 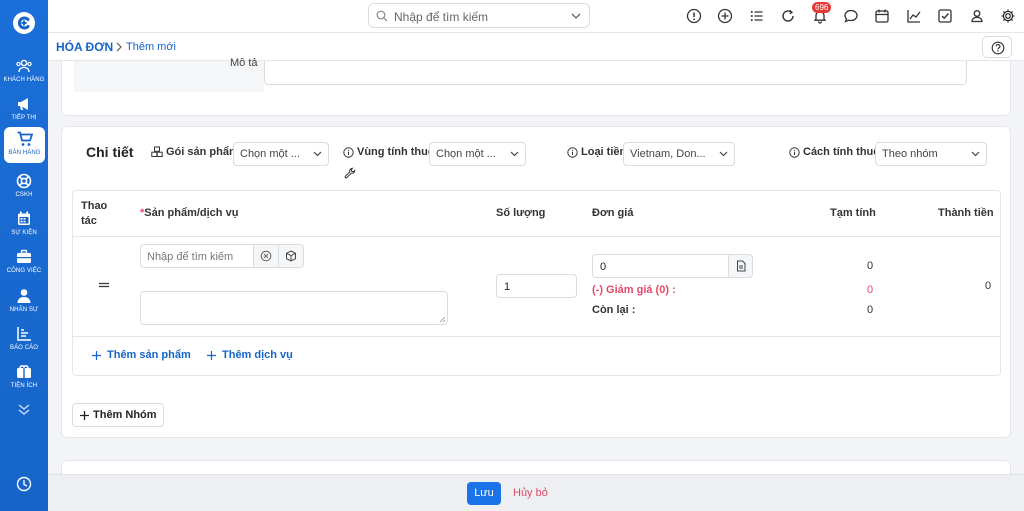 I want to click on settings-icon, so click(x=1008, y=16).